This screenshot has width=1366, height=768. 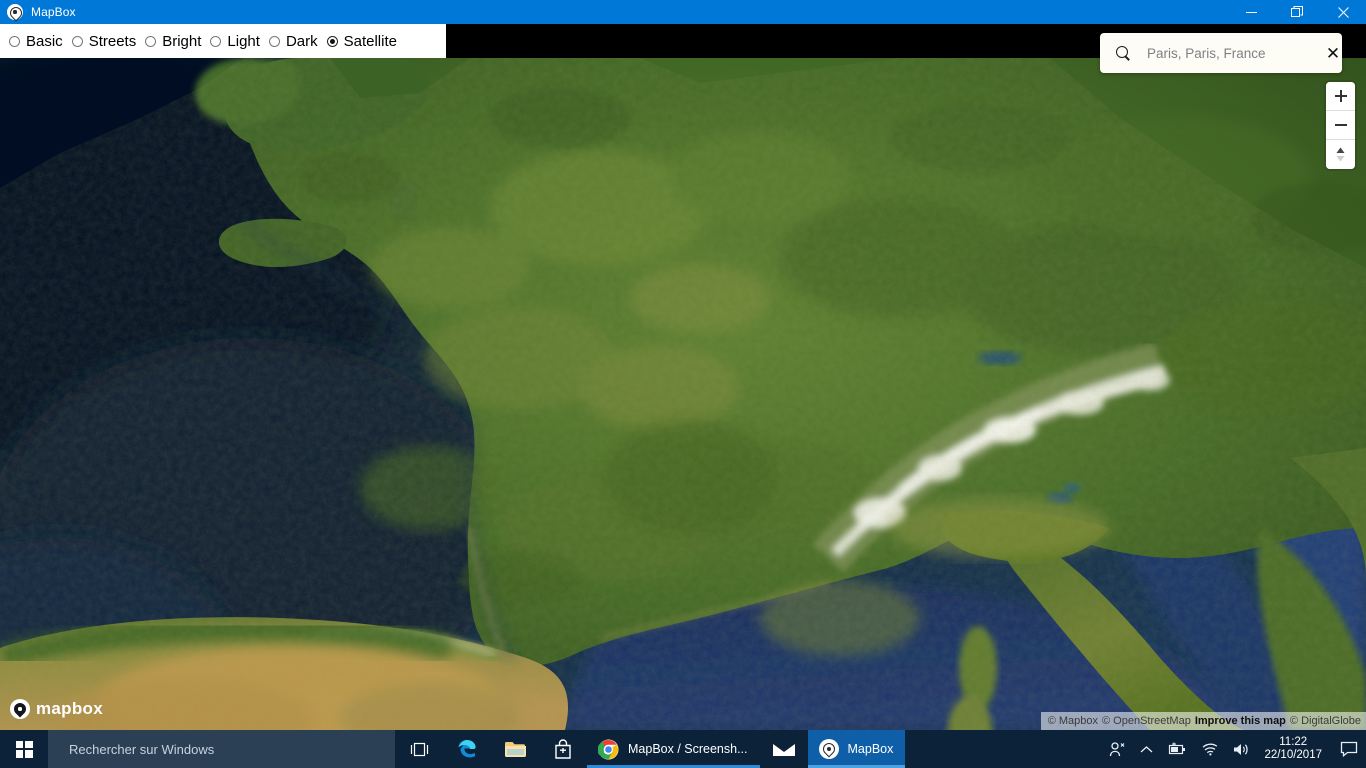 I want to click on taskbar-item-store, so click(x=563, y=749).